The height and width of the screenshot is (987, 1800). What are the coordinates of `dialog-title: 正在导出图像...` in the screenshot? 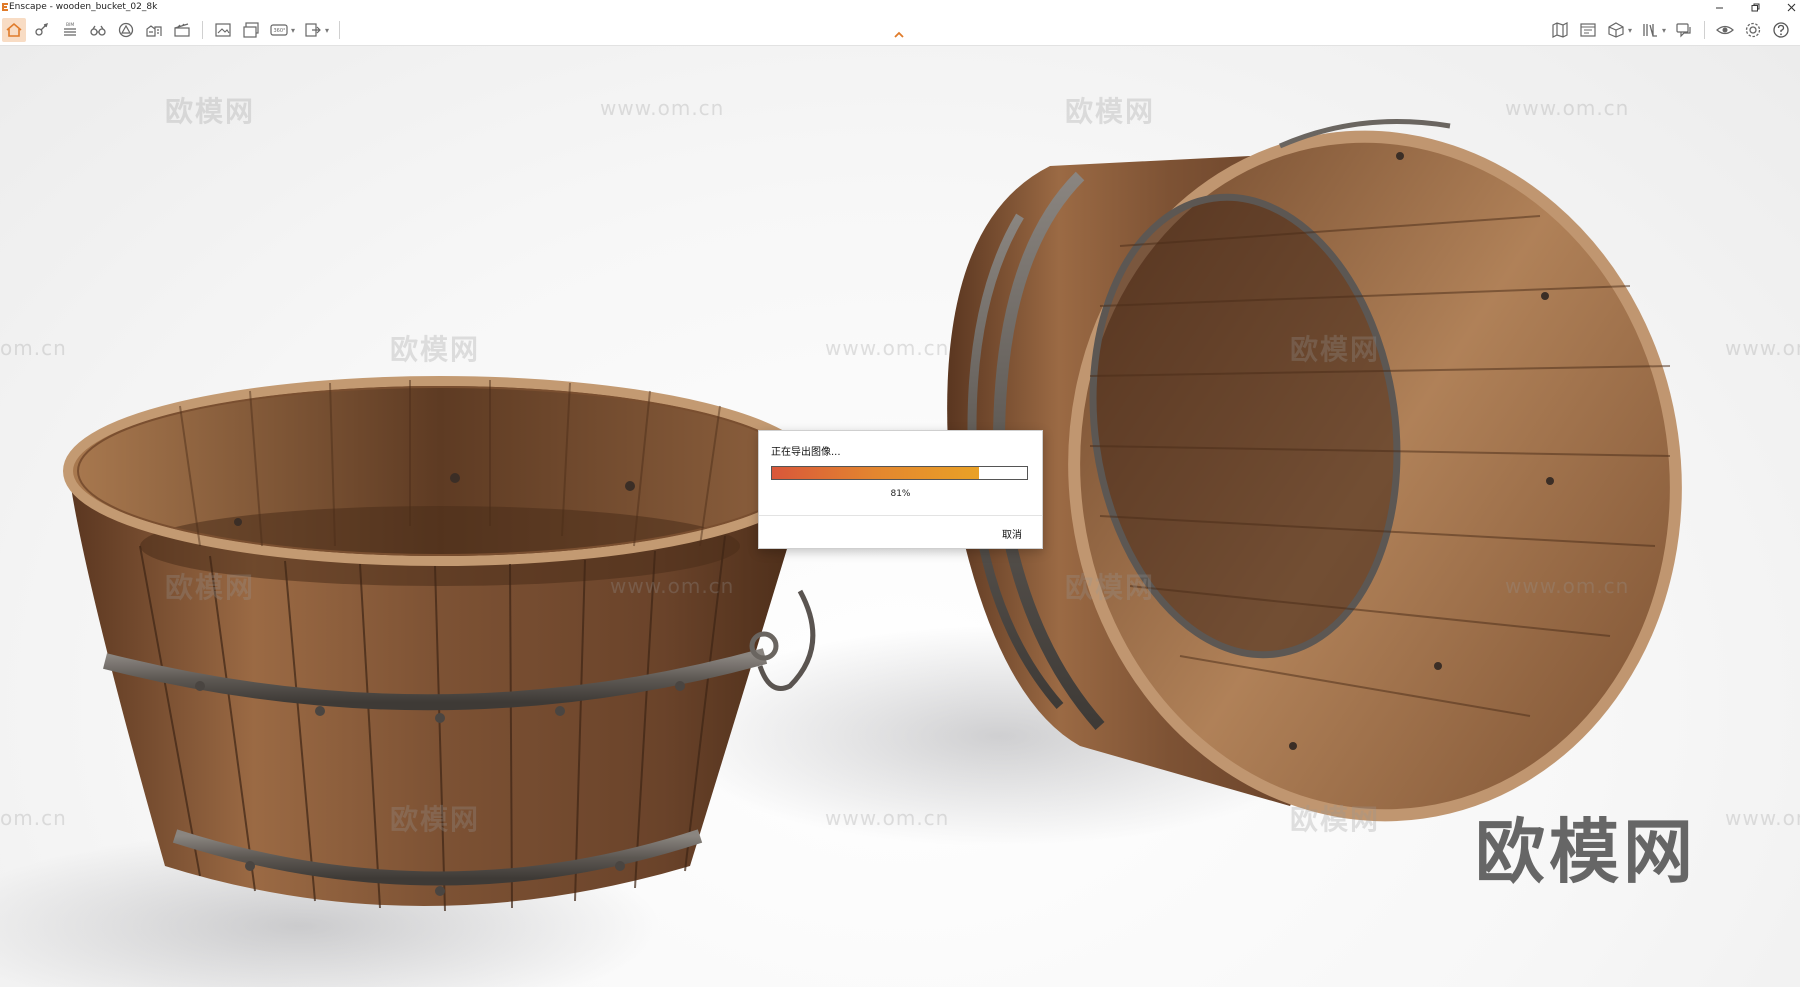 It's located at (806, 452).